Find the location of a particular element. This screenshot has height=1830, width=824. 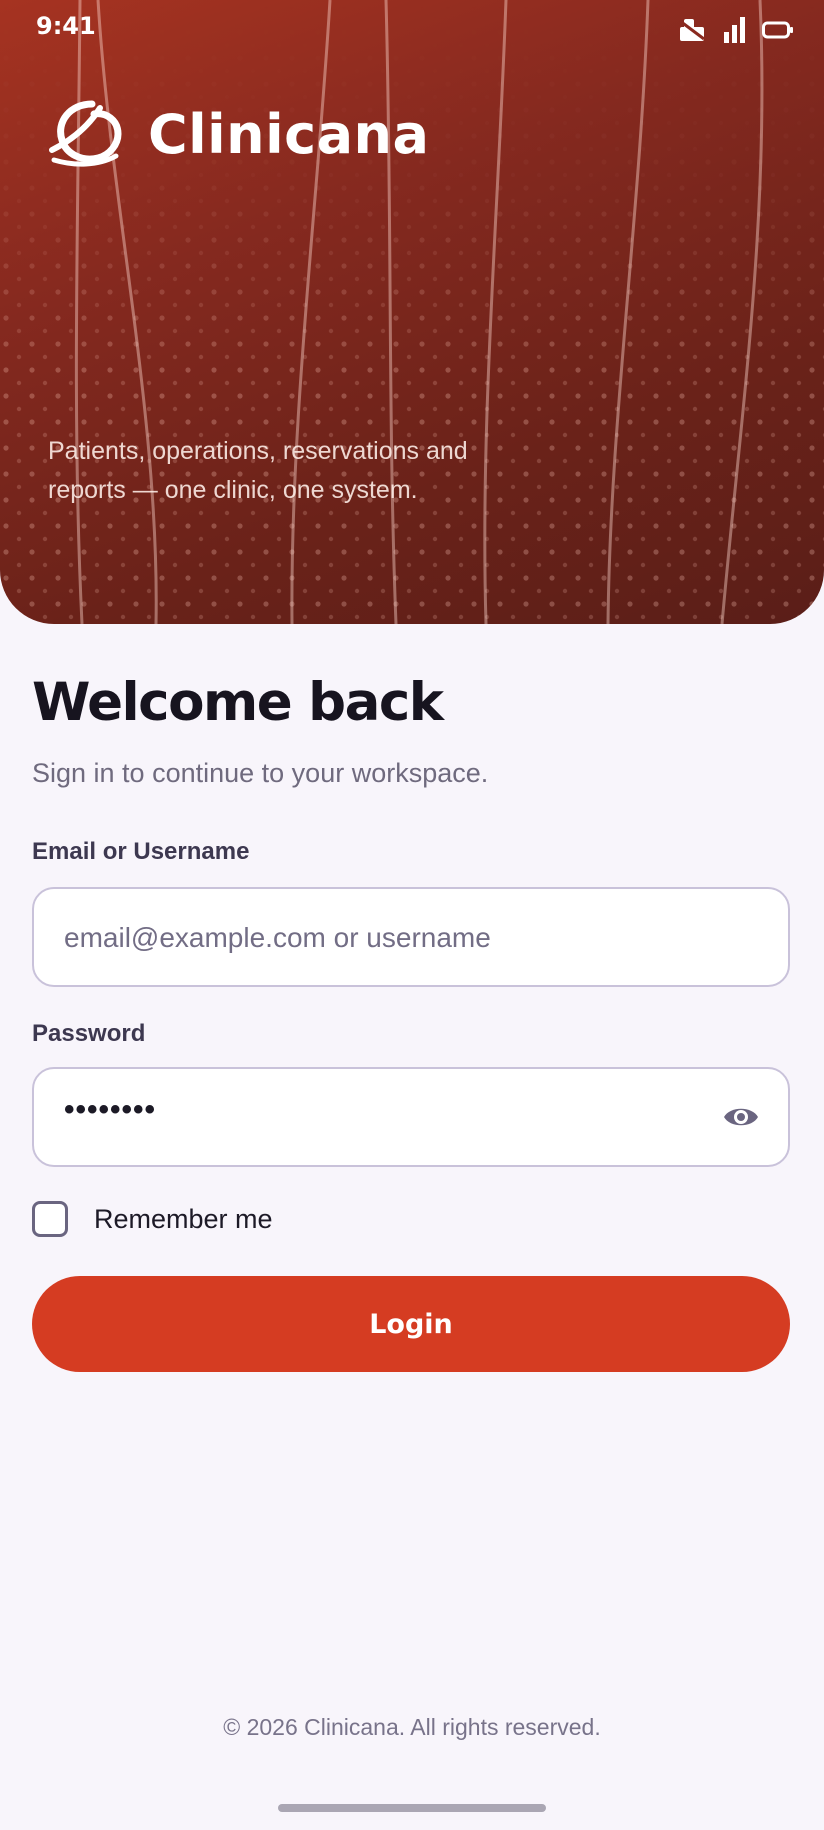

password-label: Password is located at coordinates (89, 1033).